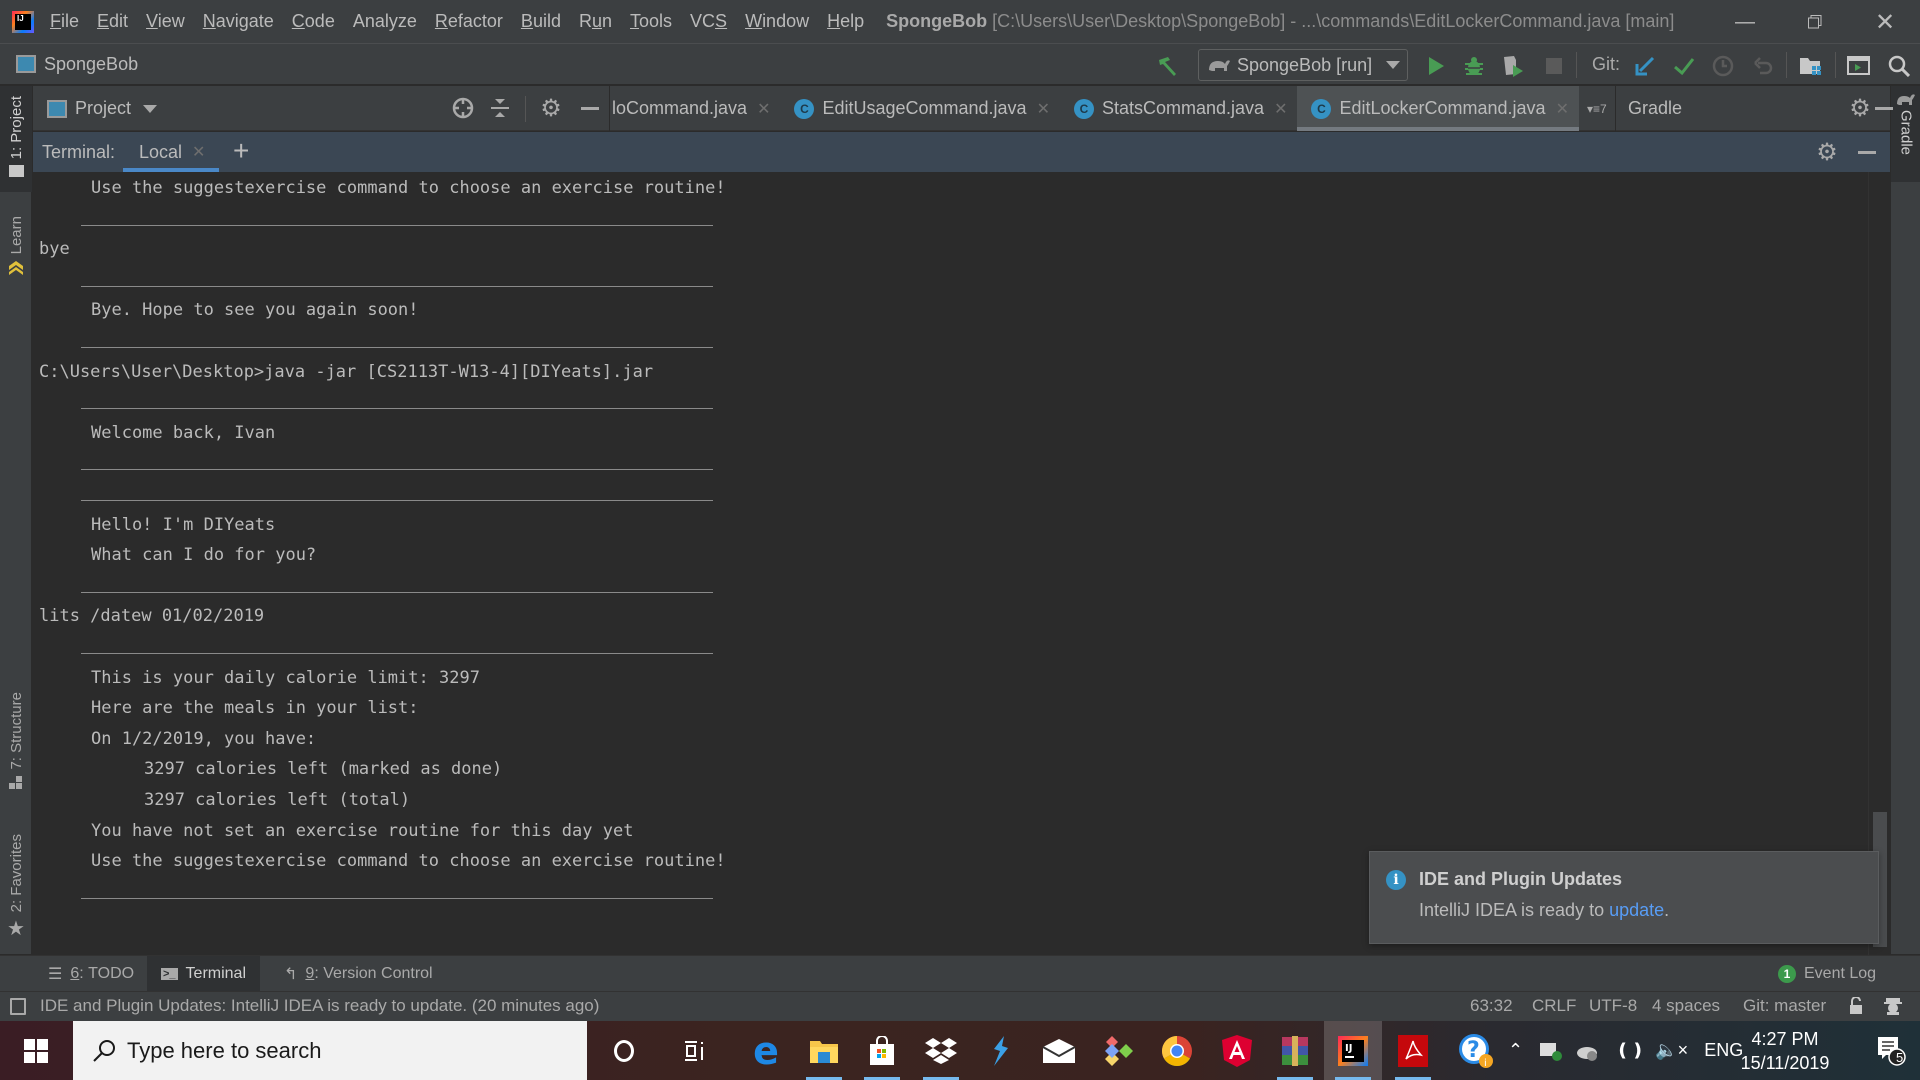 This screenshot has height=1080, width=1920. I want to click on file-encoding: UTF-8, so click(1613, 1006).